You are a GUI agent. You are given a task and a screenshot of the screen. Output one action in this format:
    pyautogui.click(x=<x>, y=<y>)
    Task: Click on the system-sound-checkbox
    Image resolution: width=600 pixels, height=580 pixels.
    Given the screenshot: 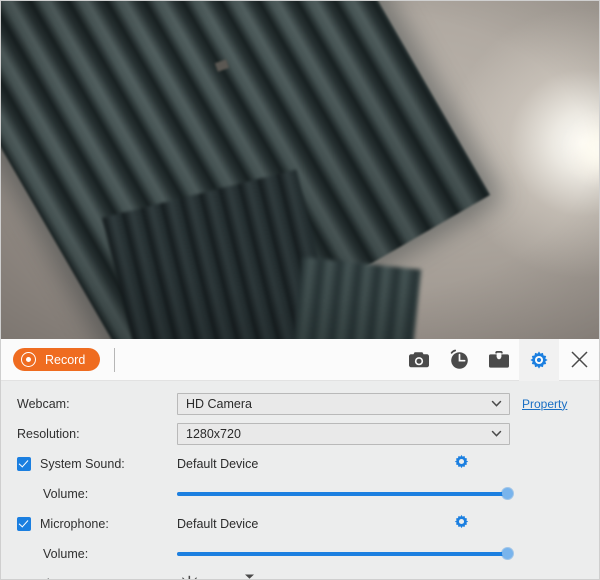 What is the action you would take?
    pyautogui.click(x=24, y=463)
    